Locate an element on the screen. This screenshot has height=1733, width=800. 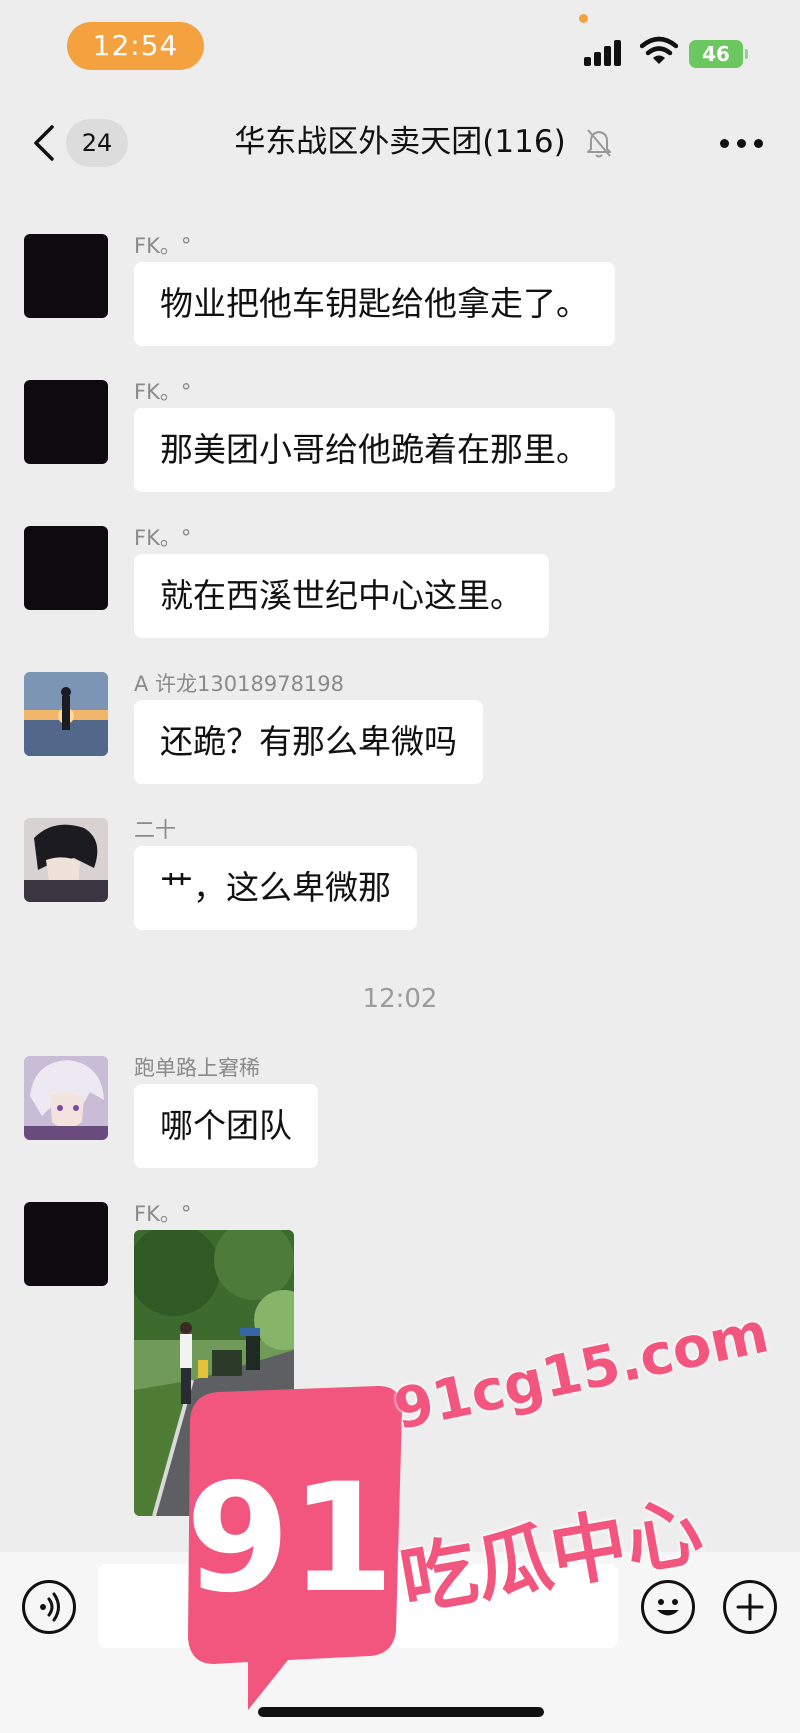
voice-input-button is located at coordinates (49, 1607).